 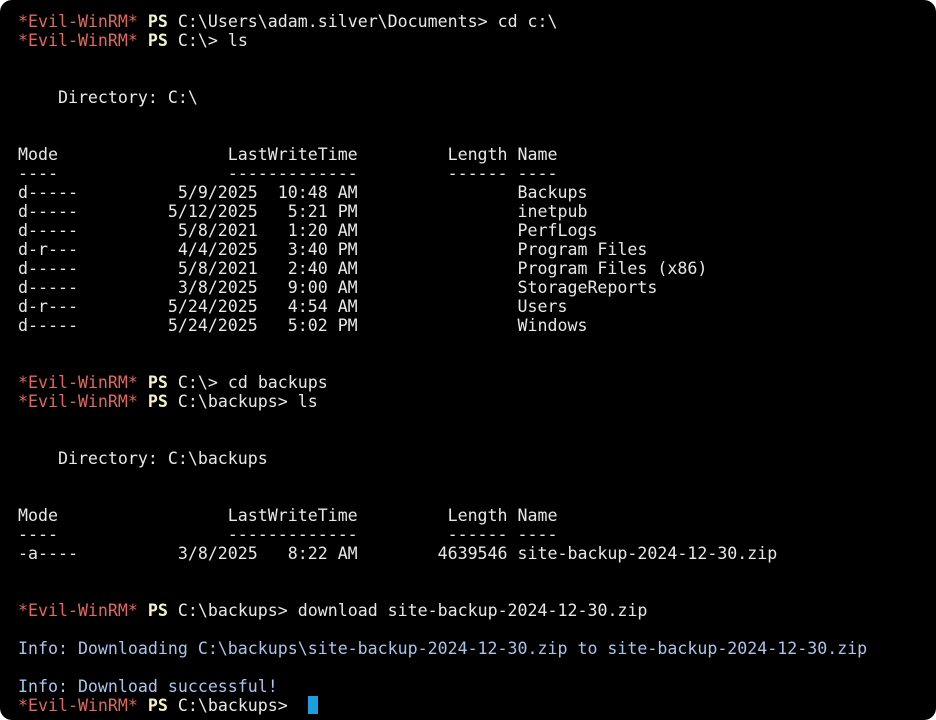 I want to click on output-line: Directory: C:\backups, so click(x=477, y=458).